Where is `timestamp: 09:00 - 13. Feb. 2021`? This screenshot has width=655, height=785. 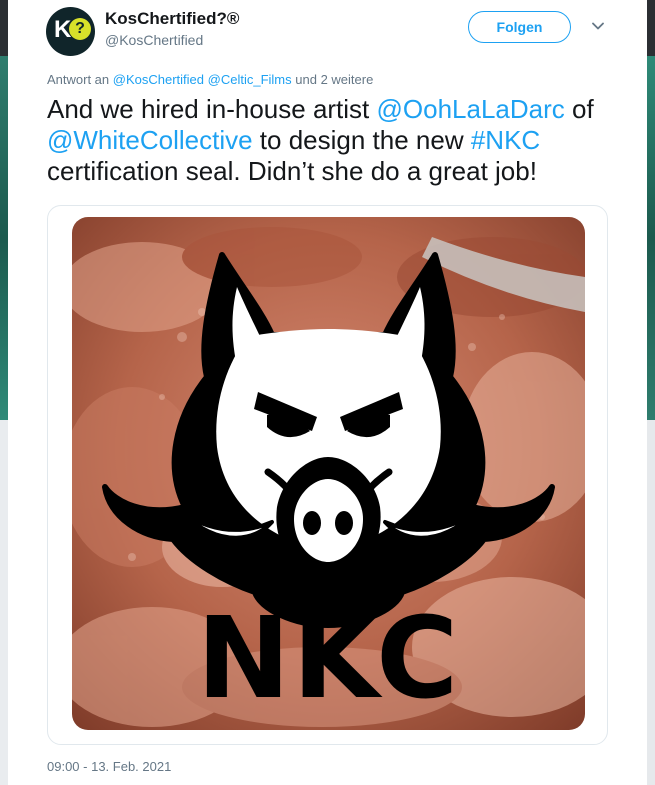 timestamp: 09:00 - 13. Feb. 2021 is located at coordinates (109, 766).